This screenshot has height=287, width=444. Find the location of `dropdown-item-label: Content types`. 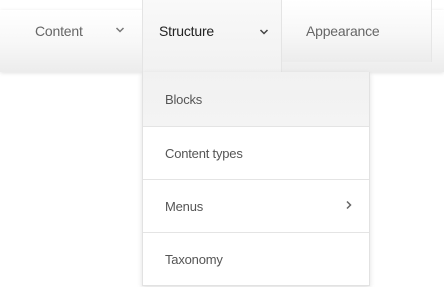

dropdown-item-label: Content types is located at coordinates (204, 153).